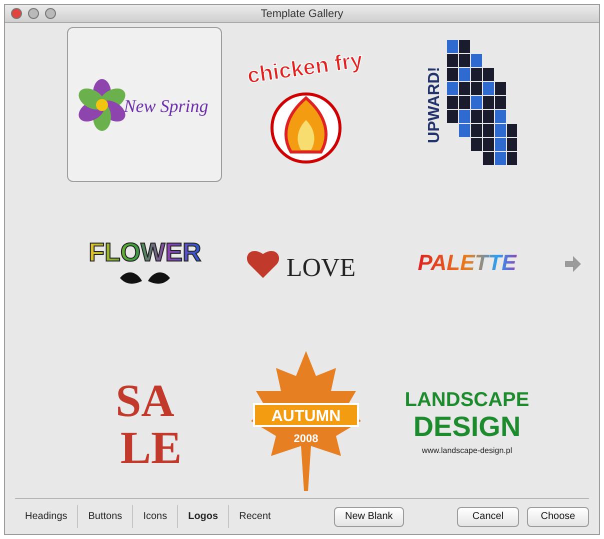 Image resolution: width=604 pixels, height=539 pixels. Describe the element at coordinates (321, 267) in the screenshot. I see `logo-text: LOVE` at that location.